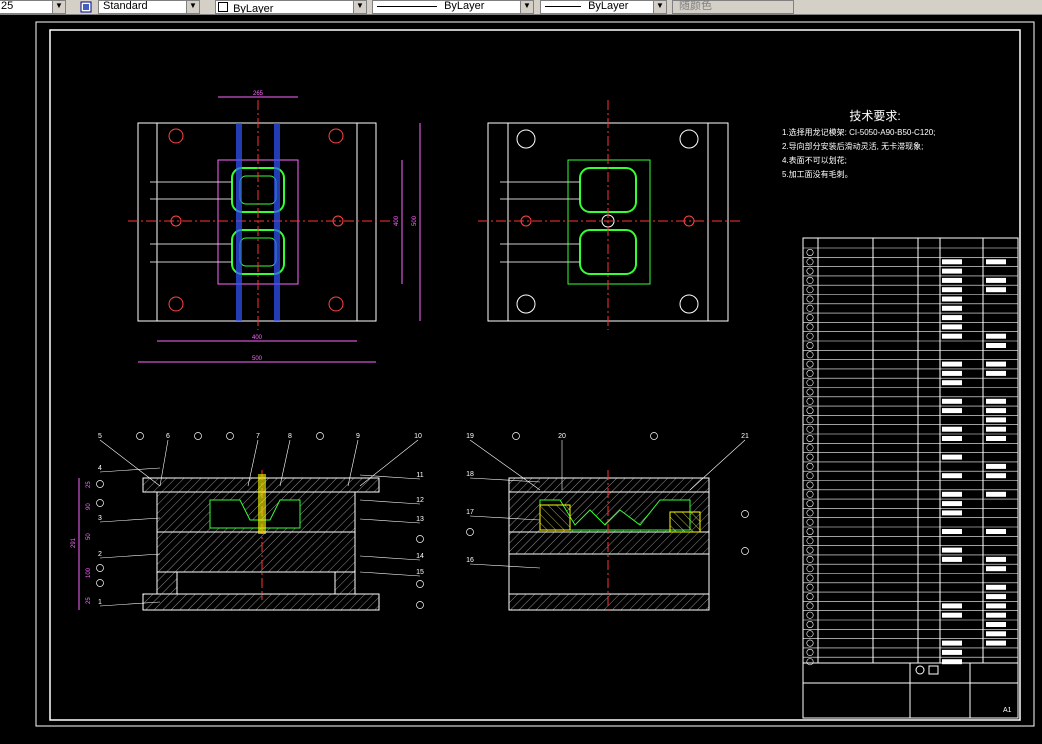  Describe the element at coordinates (563, 6) in the screenshot. I see `lineweight-sample-icon` at that location.